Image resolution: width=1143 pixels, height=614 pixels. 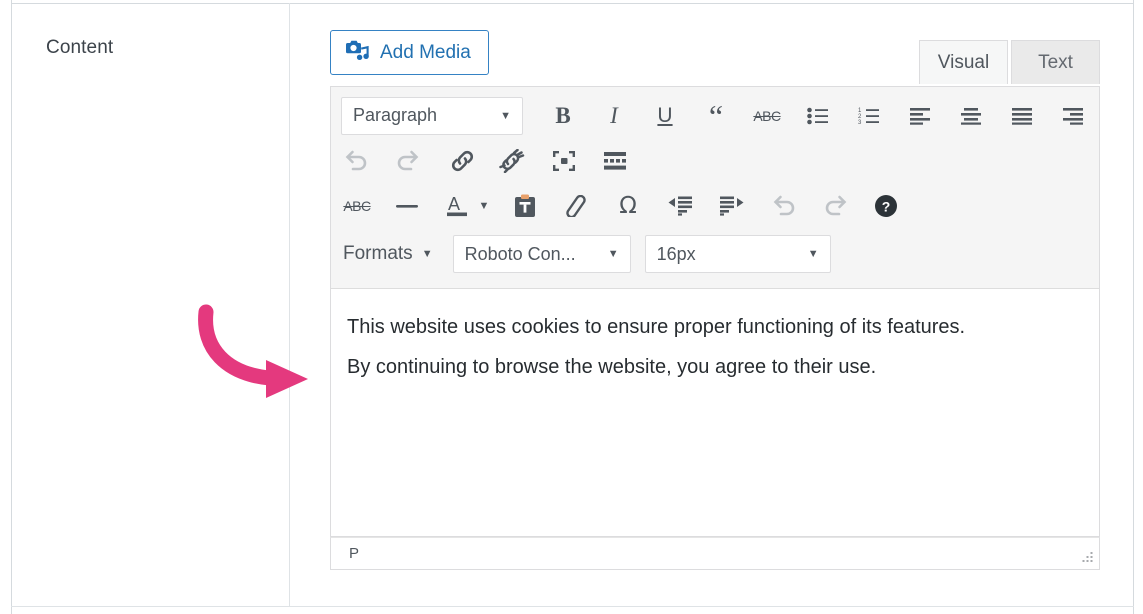 What do you see at coordinates (484, 206) in the screenshot?
I see `text-color-caret-icon: ▼` at bounding box center [484, 206].